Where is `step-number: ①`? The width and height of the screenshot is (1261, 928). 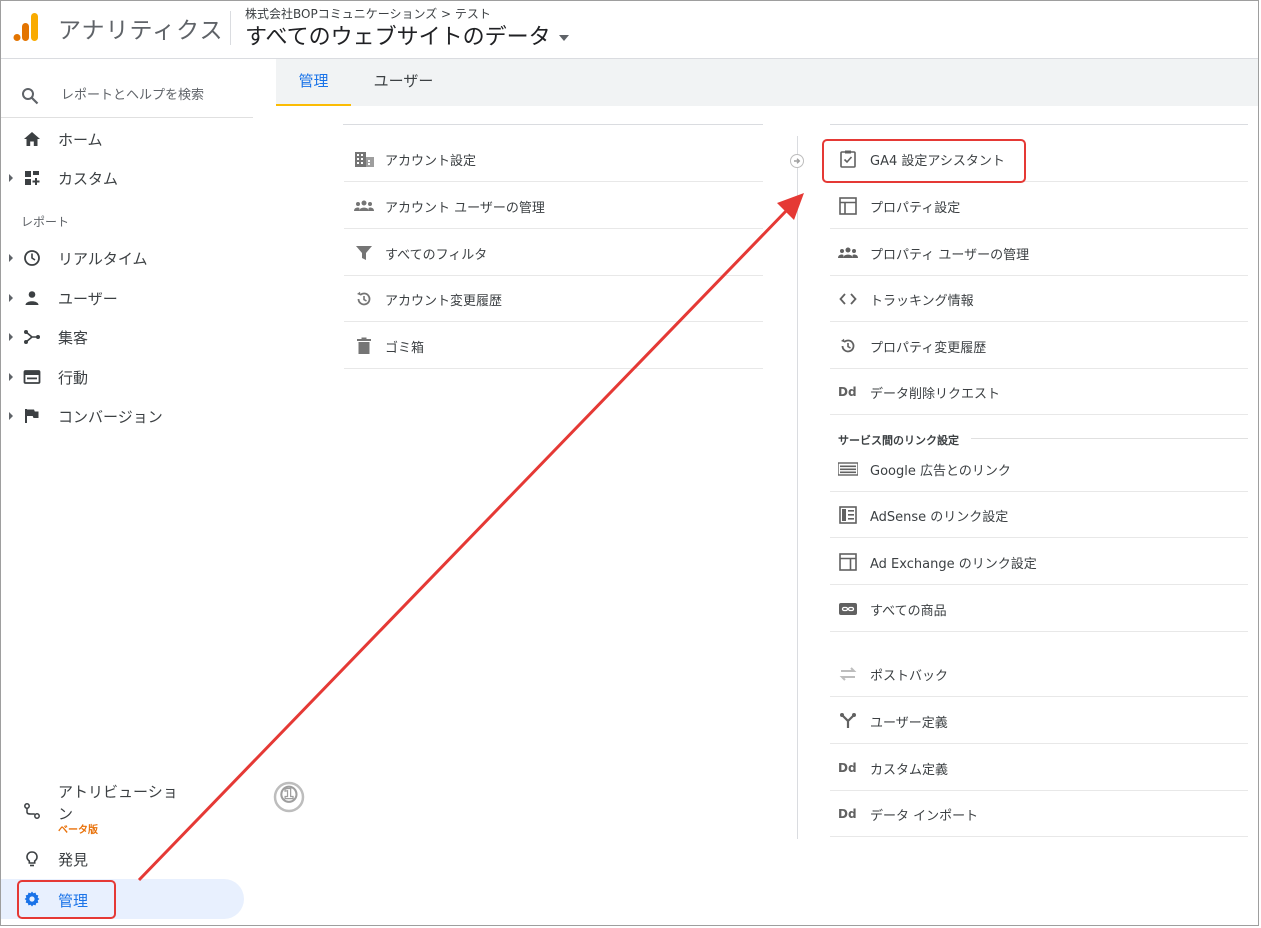 step-number: ① is located at coordinates (289, 795).